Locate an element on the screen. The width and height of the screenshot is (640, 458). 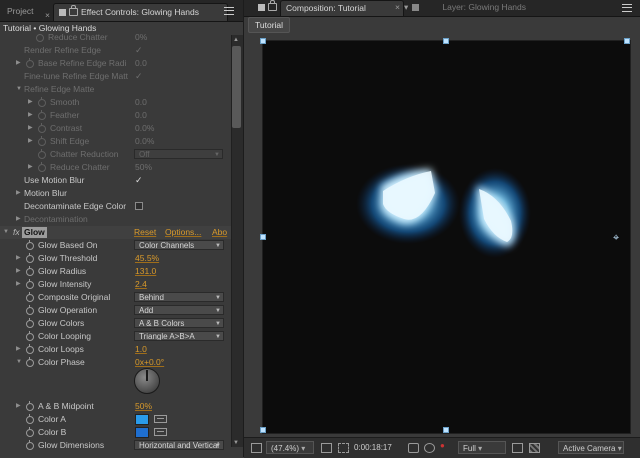
property-row: Glow Colors A & B Colors is located at coordinates (115, 323).